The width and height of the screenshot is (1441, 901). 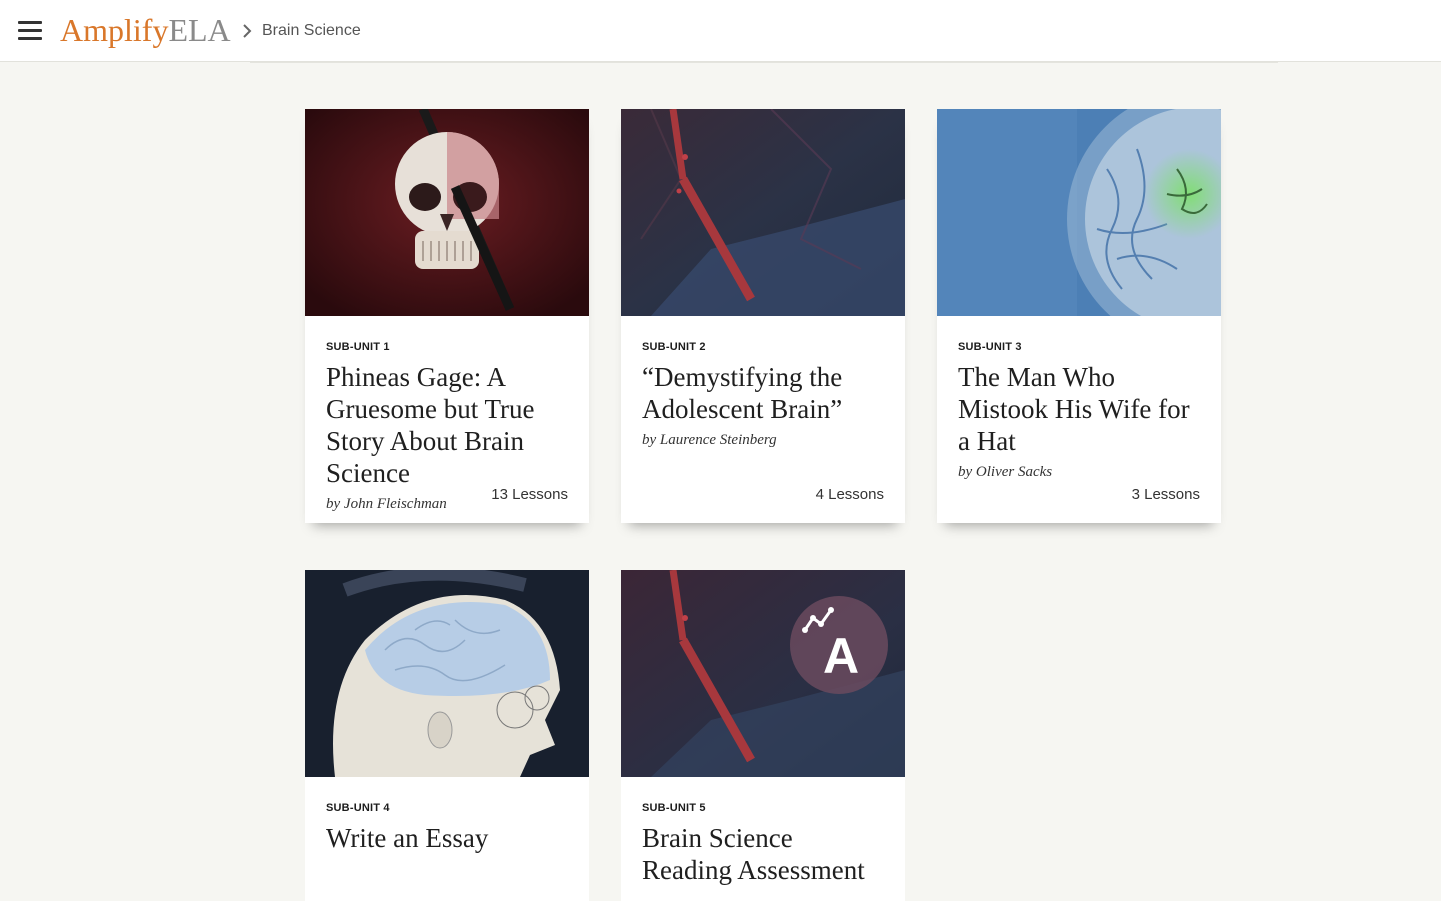 I want to click on sub-unit-label: SUB-UNIT 1, so click(x=358, y=347).